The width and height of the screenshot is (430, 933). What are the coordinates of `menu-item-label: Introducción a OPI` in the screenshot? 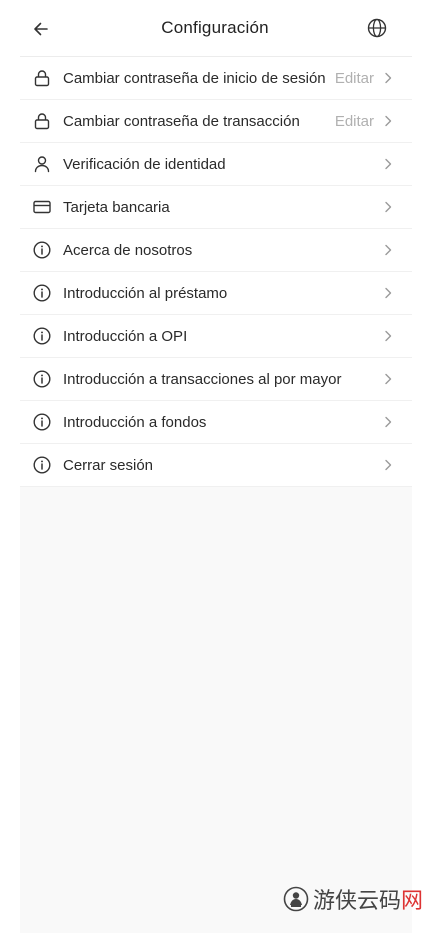 It's located at (125, 336).